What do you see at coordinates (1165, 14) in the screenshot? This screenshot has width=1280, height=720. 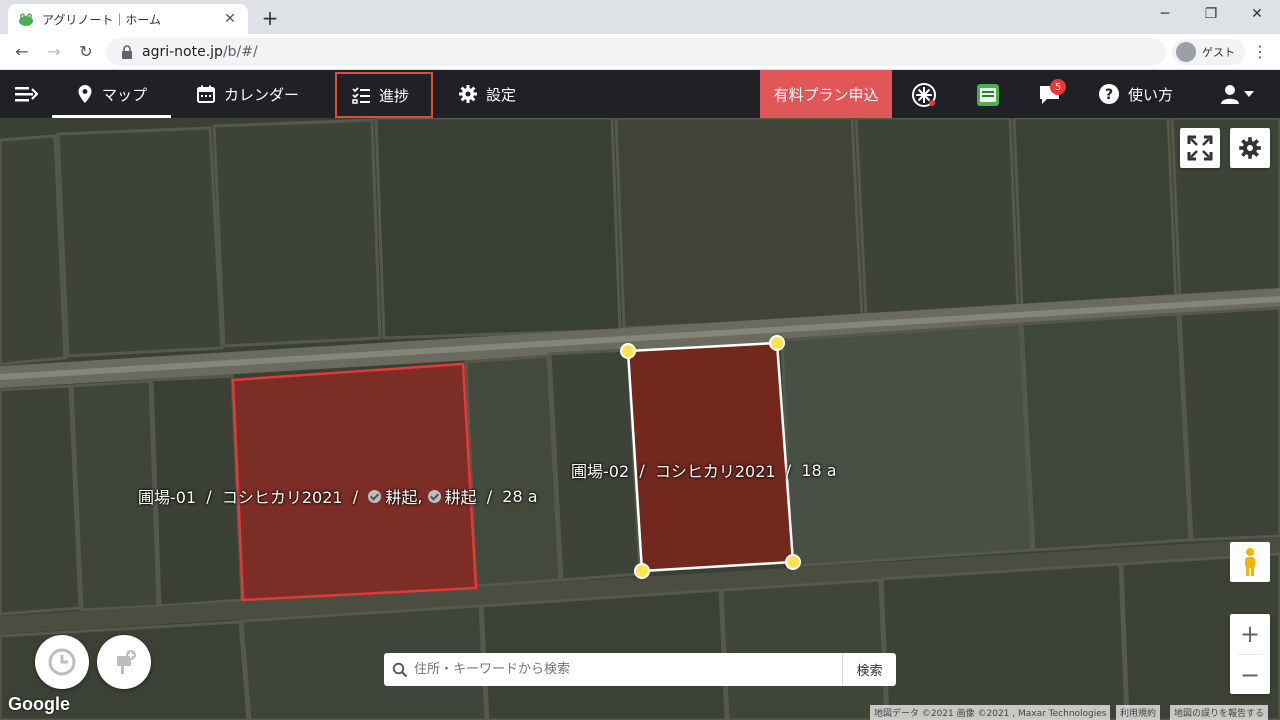 I see `minimize-icon: ─` at bounding box center [1165, 14].